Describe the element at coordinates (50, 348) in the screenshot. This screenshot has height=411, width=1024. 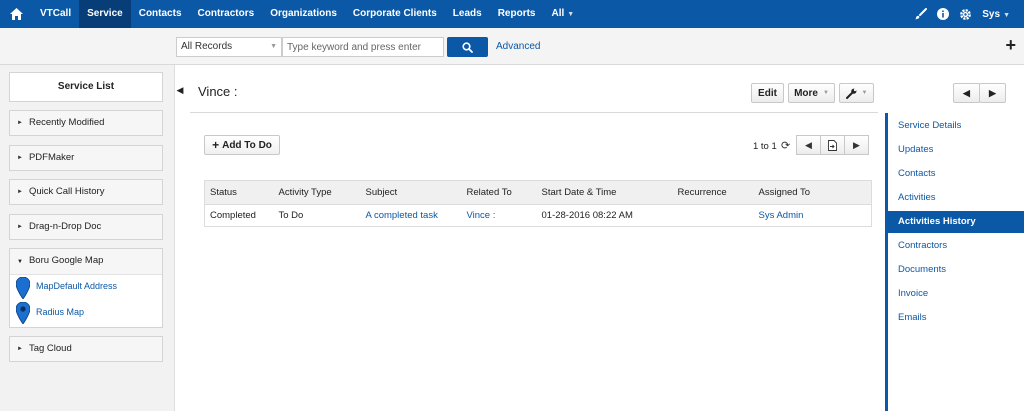
I see `sidebar-item-label: Tag Cloud` at that location.